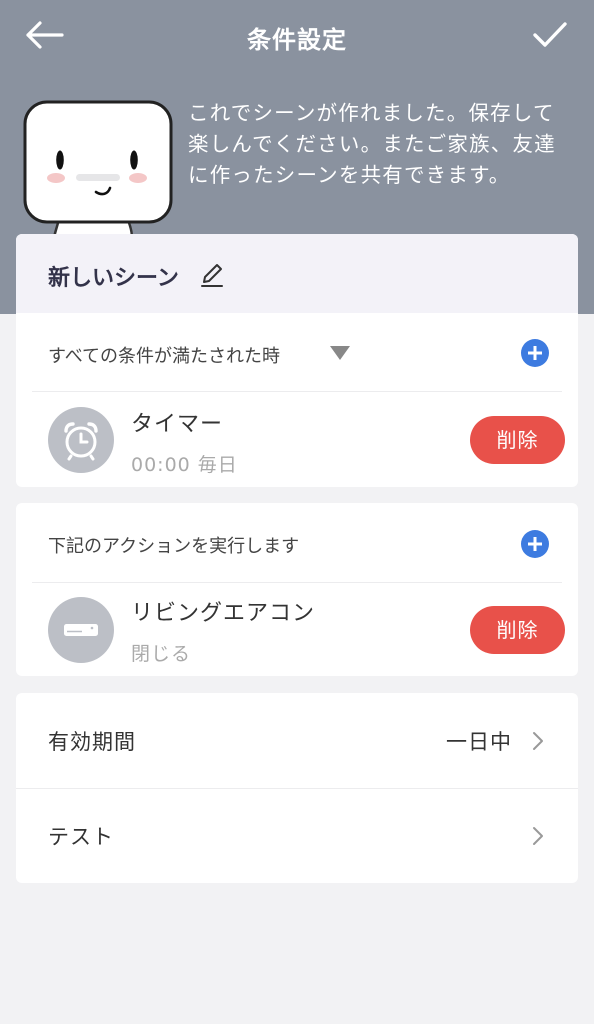 This screenshot has height=1024, width=594. What do you see at coordinates (297, 740) in the screenshot?
I see `validity-period-row: 有効期間 一日中` at bounding box center [297, 740].